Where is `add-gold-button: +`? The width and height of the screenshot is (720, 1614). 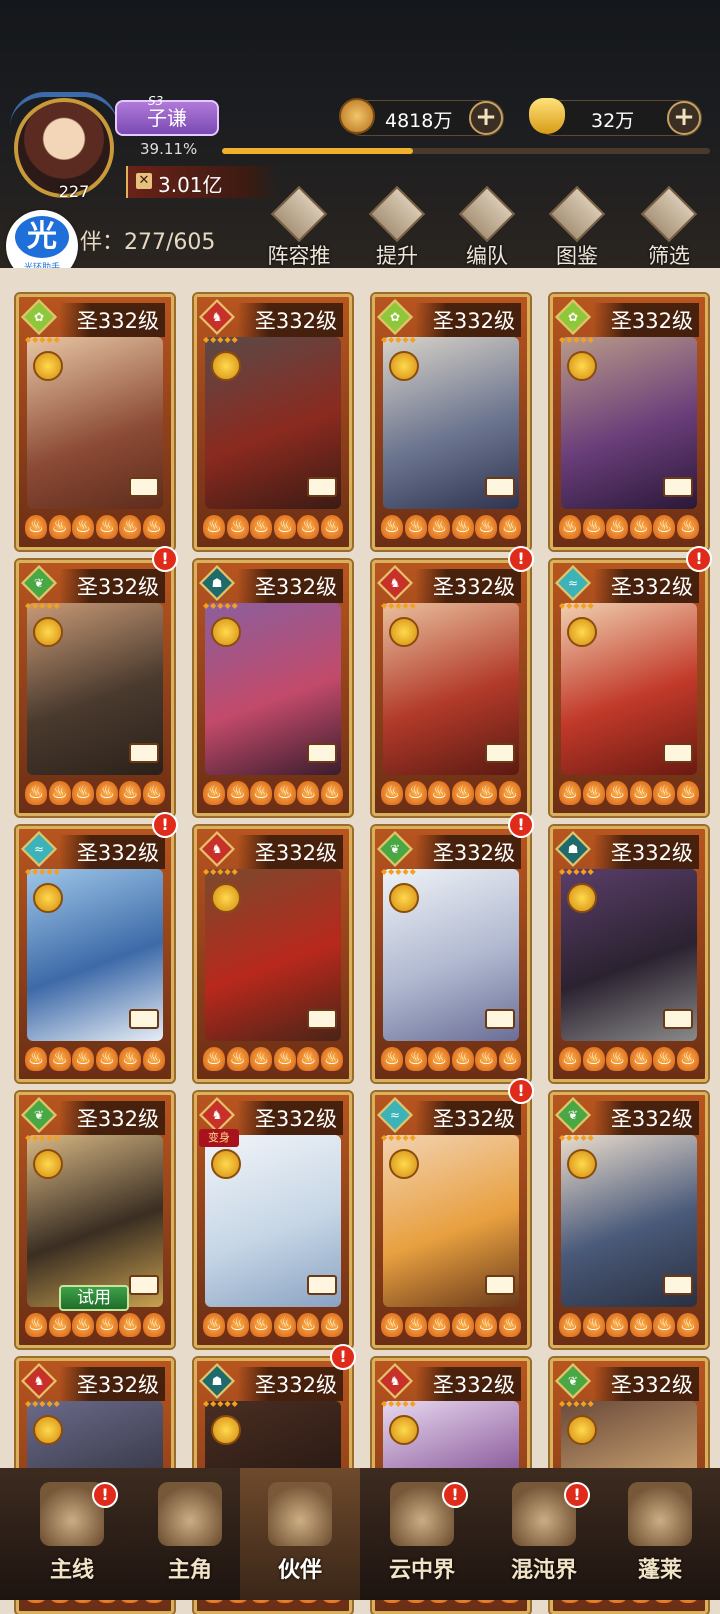
add-gold-button: + is located at coordinates (684, 118).